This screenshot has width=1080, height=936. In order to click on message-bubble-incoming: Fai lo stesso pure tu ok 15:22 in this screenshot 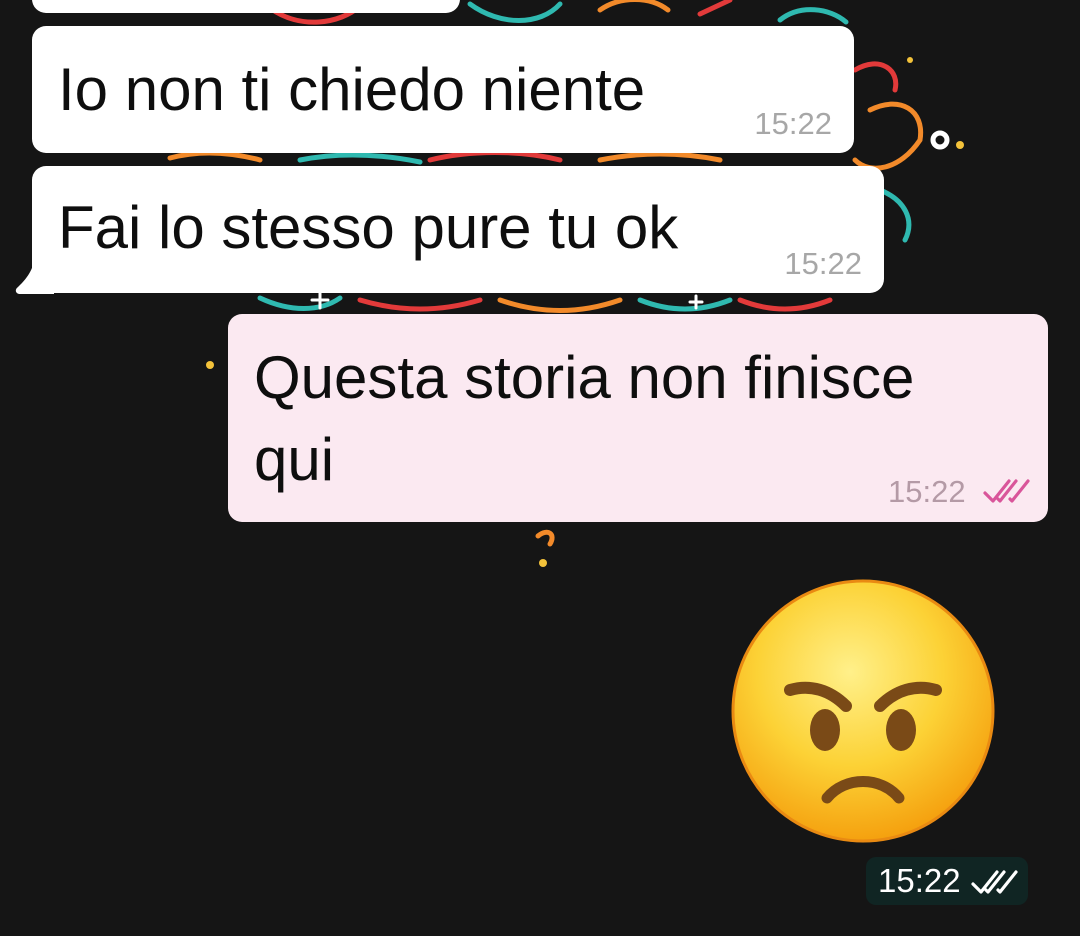, I will do `click(458, 229)`.